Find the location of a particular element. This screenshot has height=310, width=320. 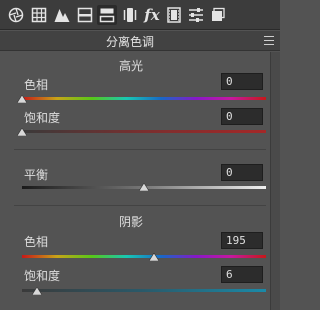

lens-icon is located at coordinates (130, 15).